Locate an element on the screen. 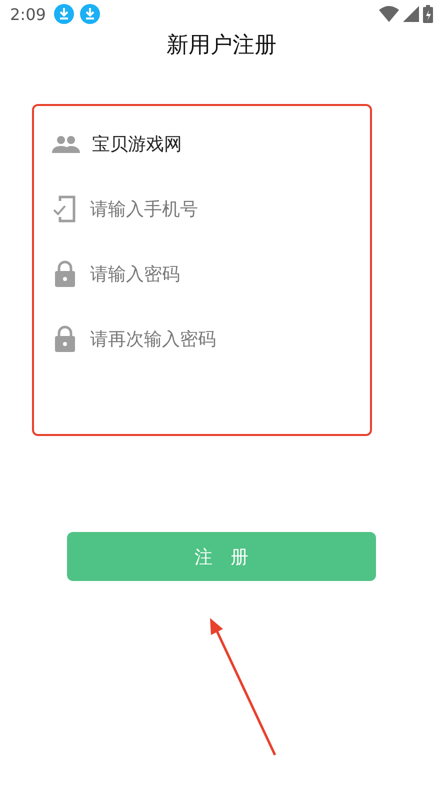  password-field: 请再次输入密码 is located at coordinates (210, 339).